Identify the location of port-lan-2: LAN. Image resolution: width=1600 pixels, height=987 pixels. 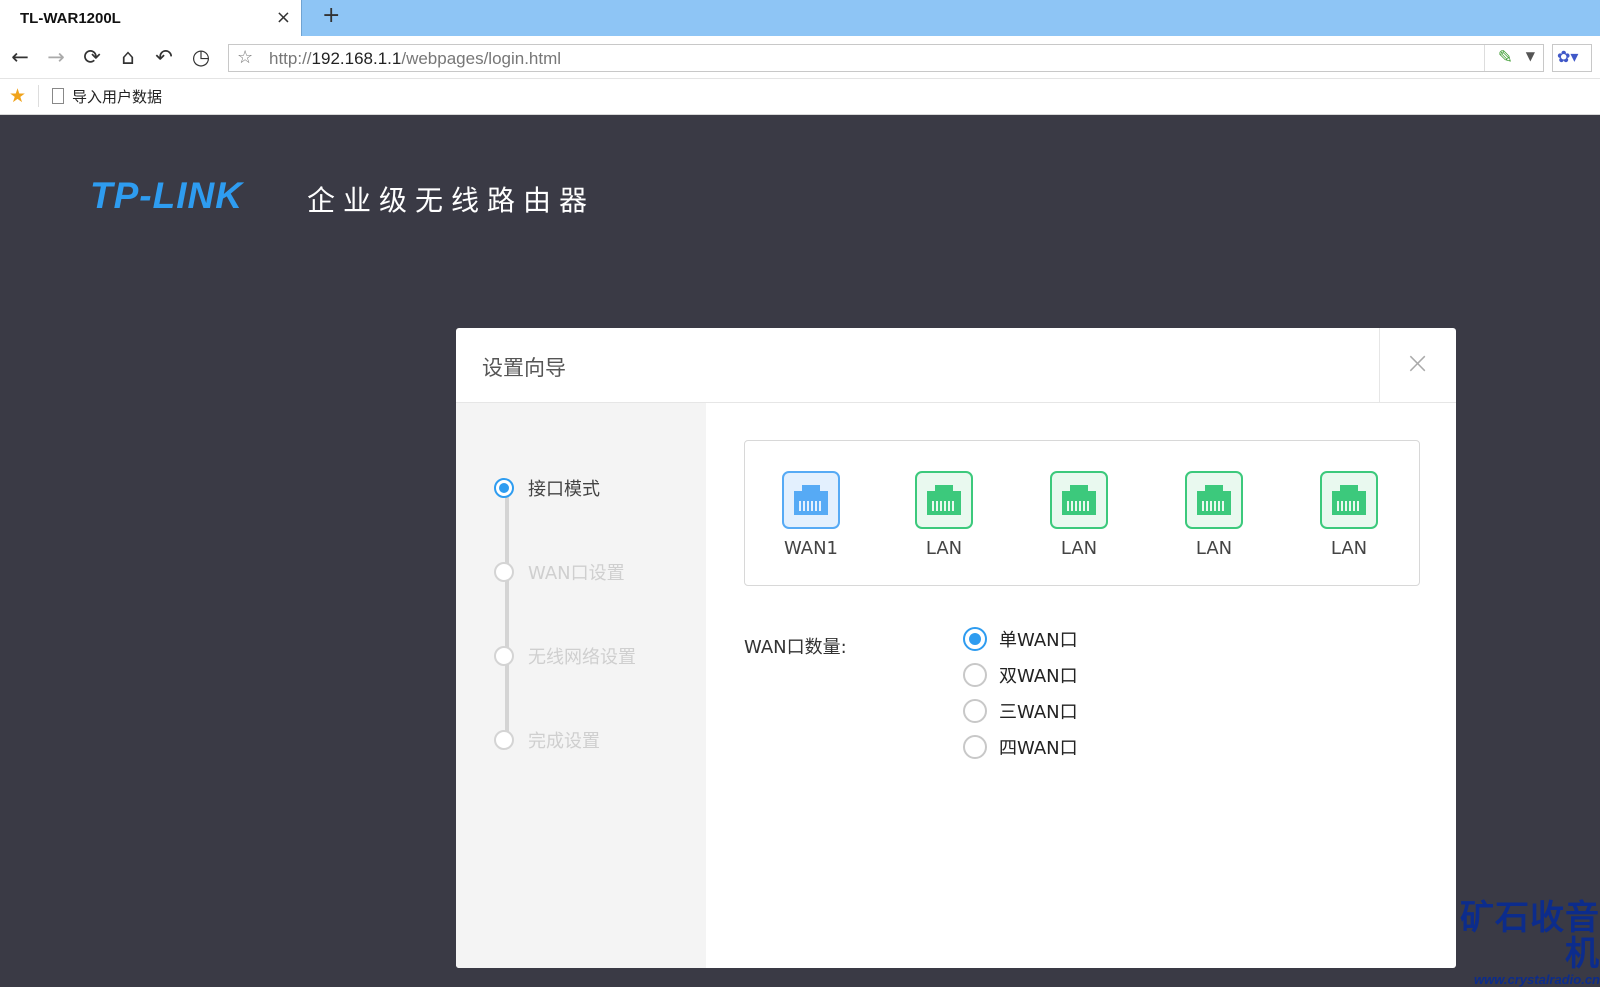
(1079, 515).